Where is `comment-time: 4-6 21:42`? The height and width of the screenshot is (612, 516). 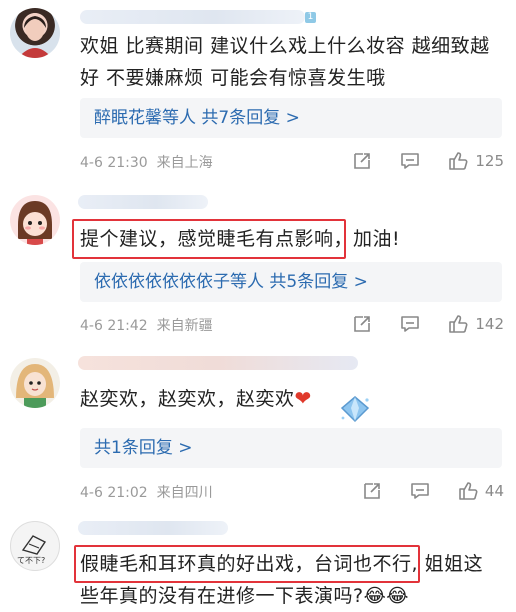
comment-time: 4-6 21:42 is located at coordinates (114, 326).